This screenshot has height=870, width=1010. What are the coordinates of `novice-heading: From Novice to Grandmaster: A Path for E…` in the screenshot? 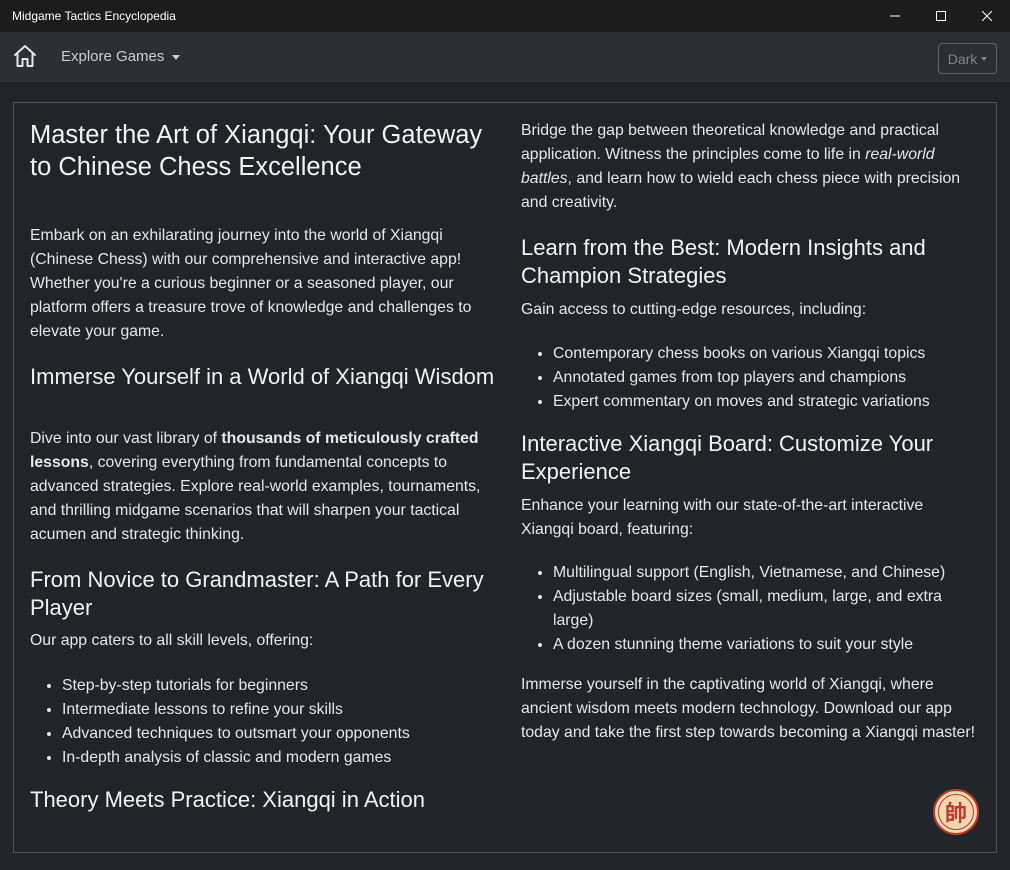 It's located at (257, 593).